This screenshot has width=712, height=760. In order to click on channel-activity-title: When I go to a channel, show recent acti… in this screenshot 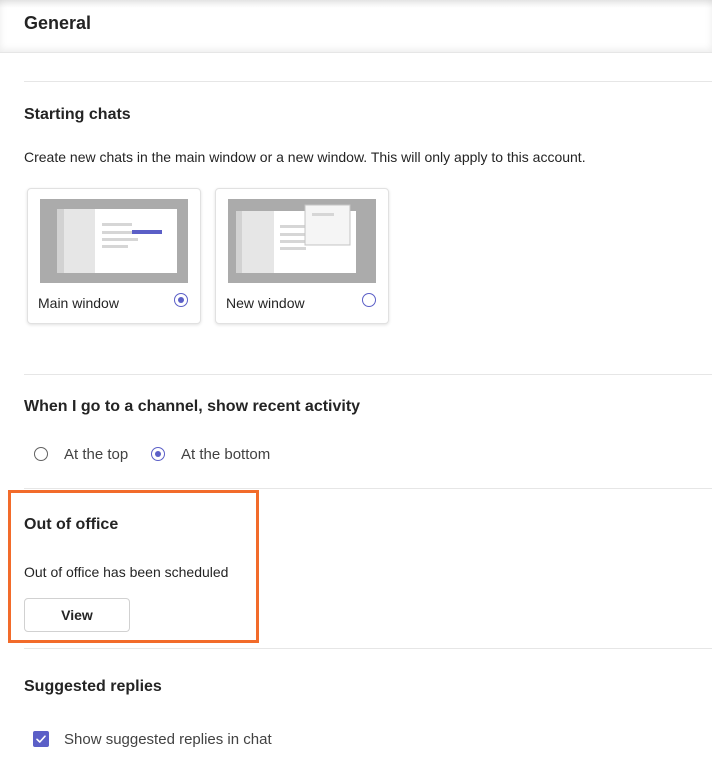, I will do `click(192, 406)`.